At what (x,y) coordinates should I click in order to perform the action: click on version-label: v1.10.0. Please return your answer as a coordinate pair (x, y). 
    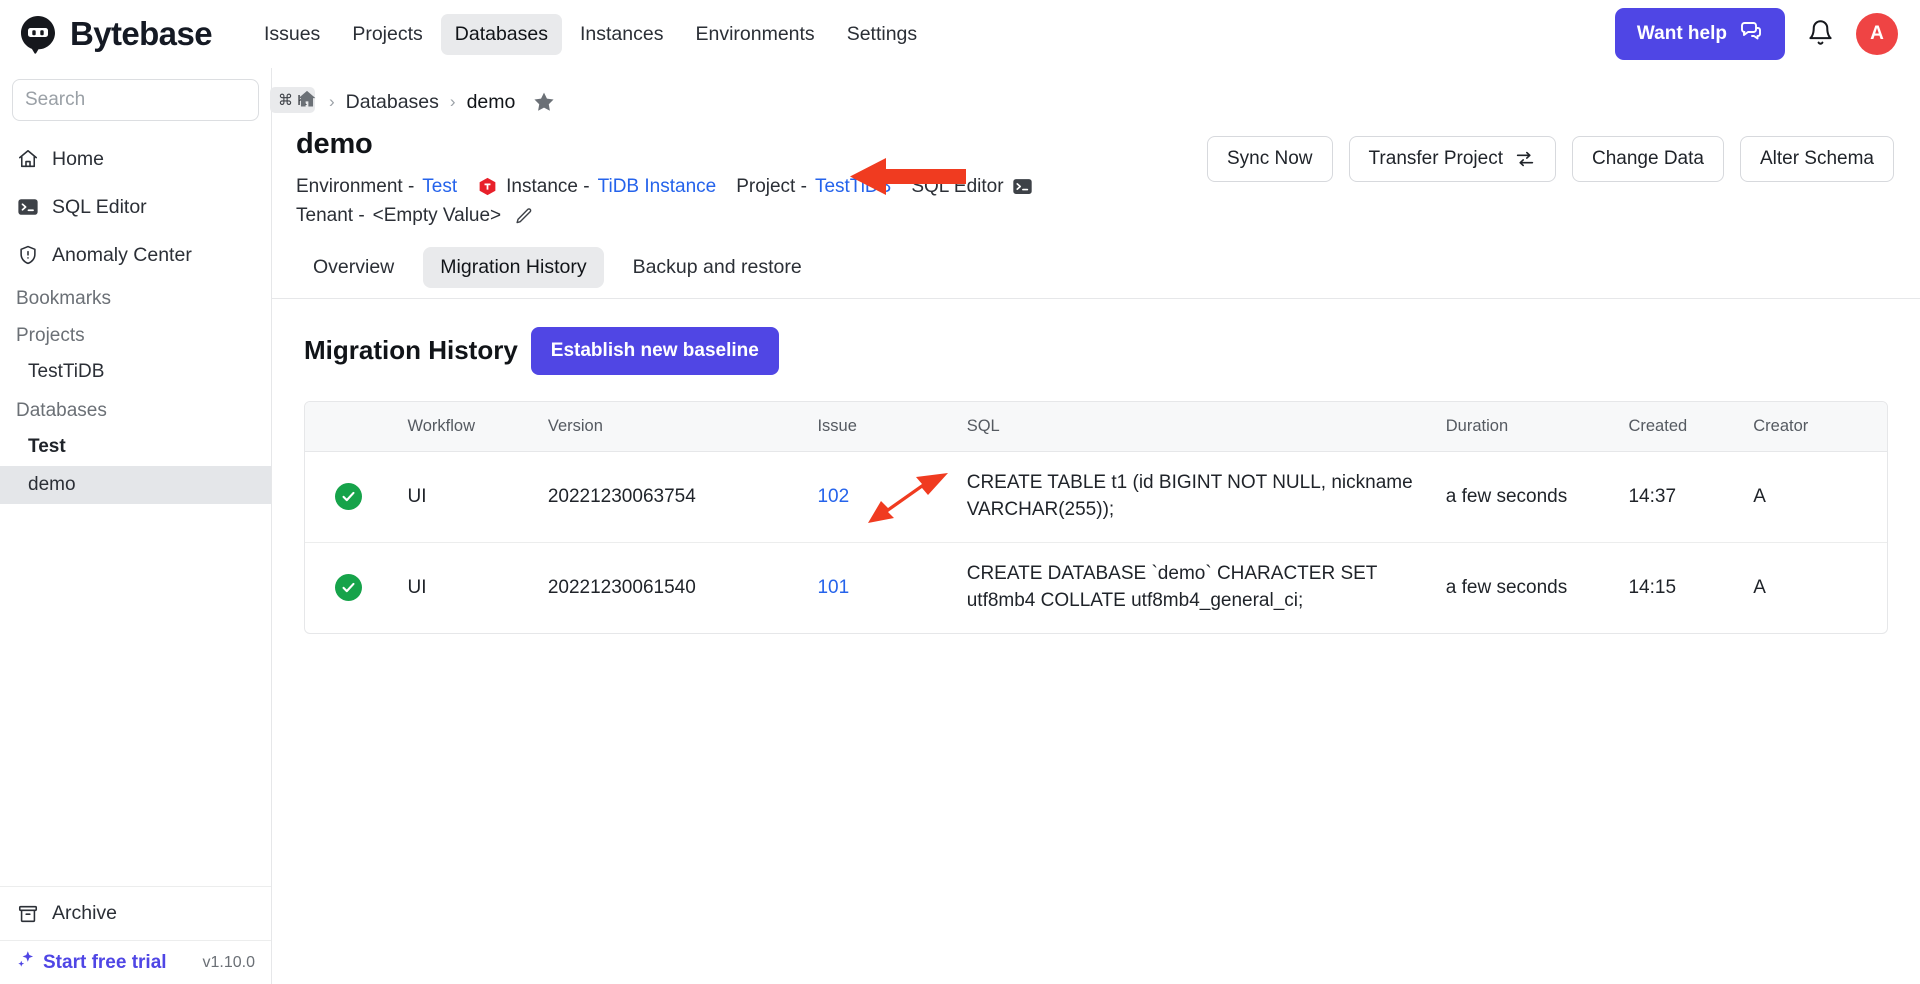
    Looking at the image, I should click on (228, 962).